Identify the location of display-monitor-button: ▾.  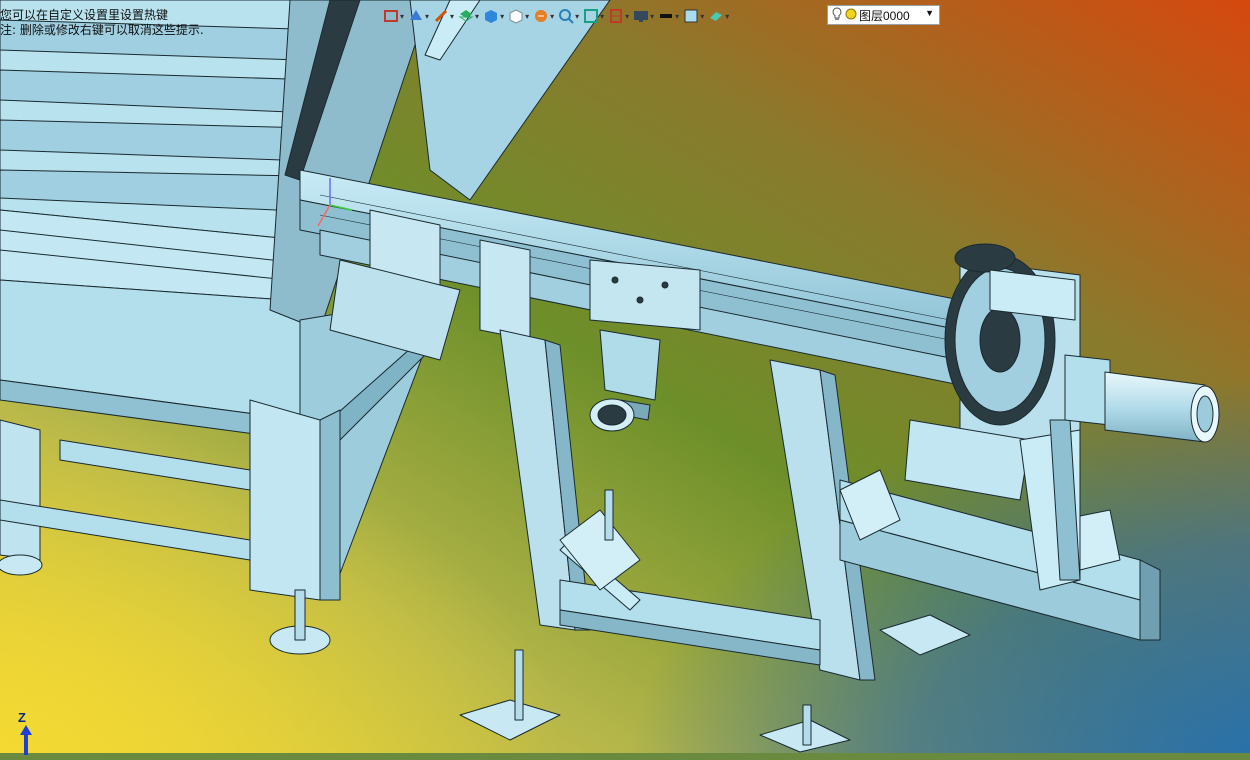
(643, 16).